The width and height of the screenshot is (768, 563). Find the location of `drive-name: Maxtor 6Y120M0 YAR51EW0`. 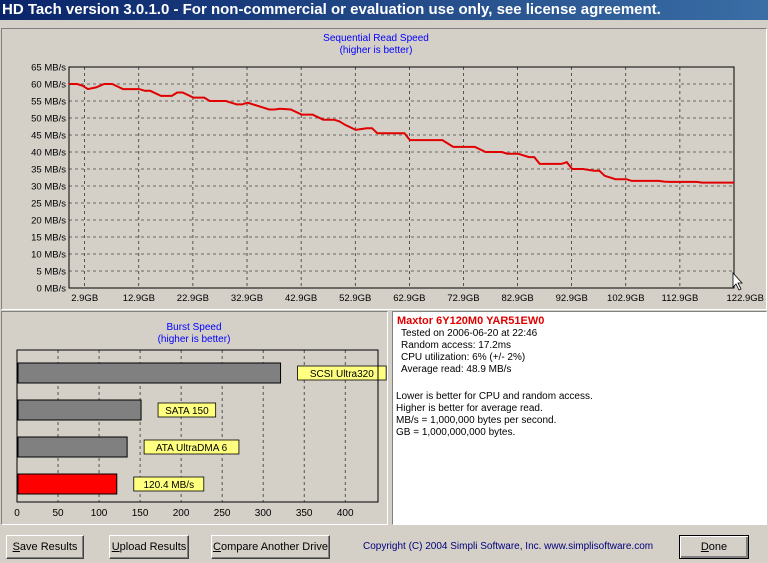

drive-name: Maxtor 6Y120M0 YAR51EW0 is located at coordinates (471, 321).